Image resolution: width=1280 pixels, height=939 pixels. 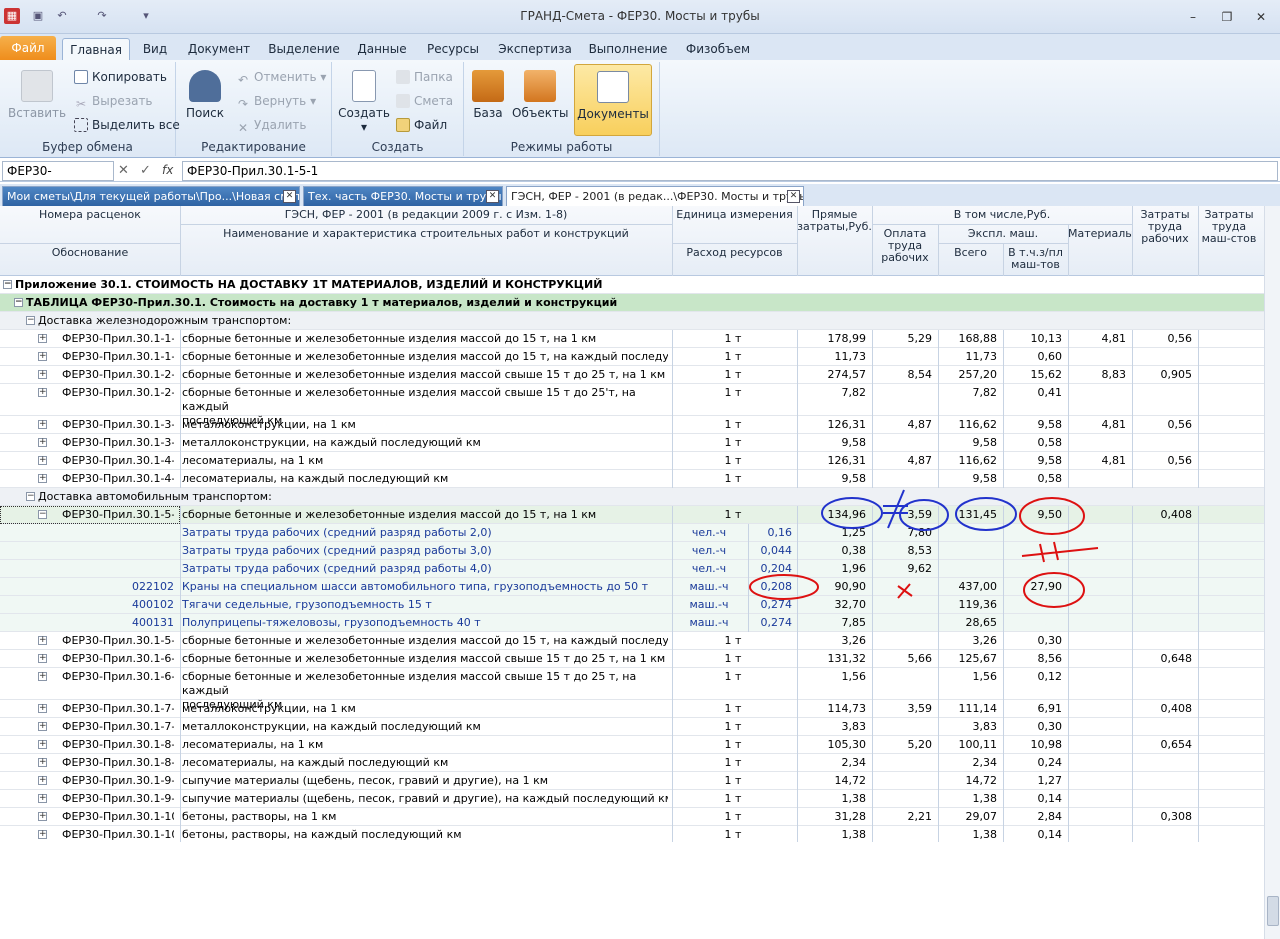 I want to click on tab-physvolume: Физобъем, so click(x=718, y=49).